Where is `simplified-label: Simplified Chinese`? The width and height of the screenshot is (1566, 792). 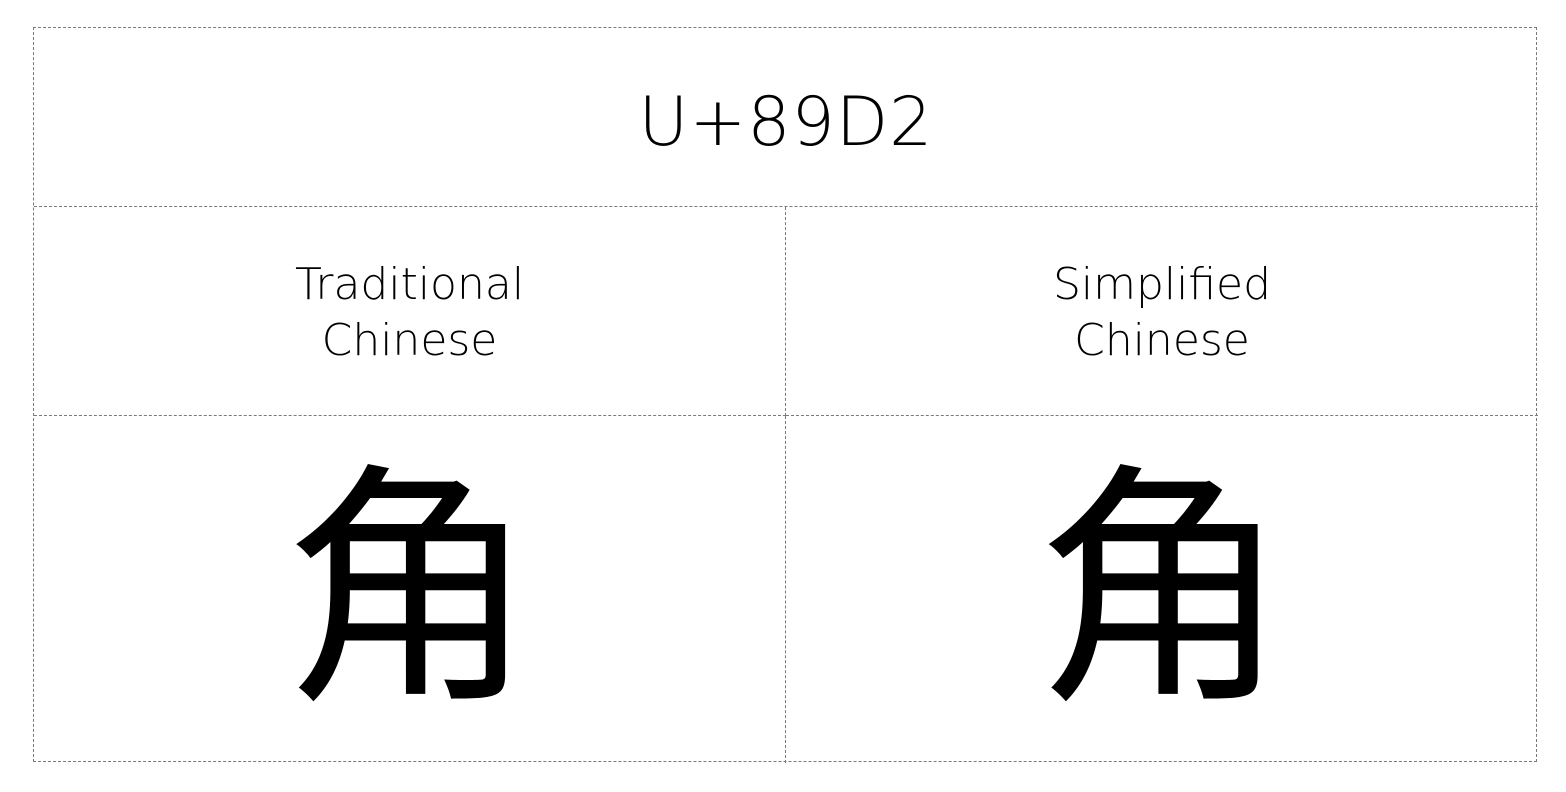 simplified-label: Simplified Chinese is located at coordinates (1162, 313).